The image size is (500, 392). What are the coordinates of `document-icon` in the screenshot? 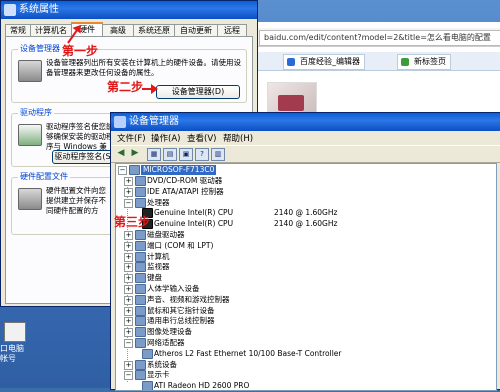 It's located at (15, 332).